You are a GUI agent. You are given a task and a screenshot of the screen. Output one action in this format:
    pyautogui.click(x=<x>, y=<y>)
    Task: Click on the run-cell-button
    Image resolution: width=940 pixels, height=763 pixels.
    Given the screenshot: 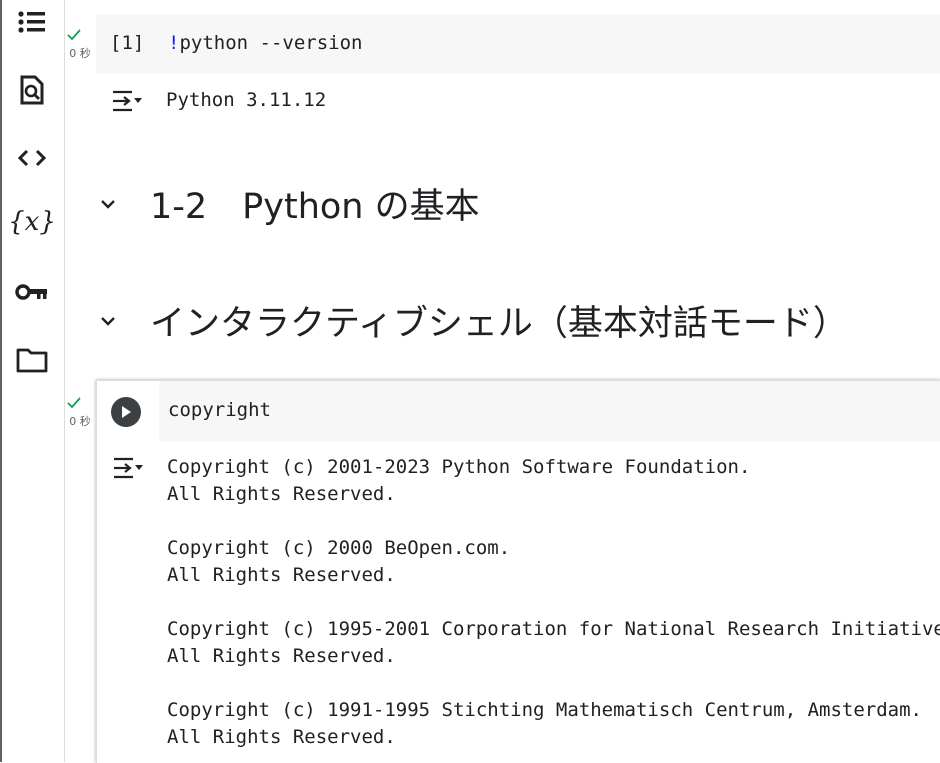 What is the action you would take?
    pyautogui.click(x=126, y=412)
    